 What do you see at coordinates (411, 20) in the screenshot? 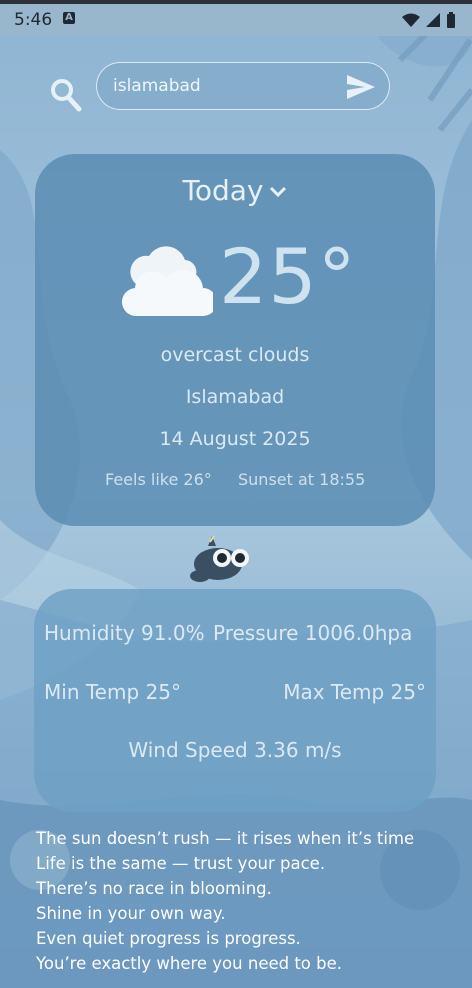
I see `wifi-icon` at bounding box center [411, 20].